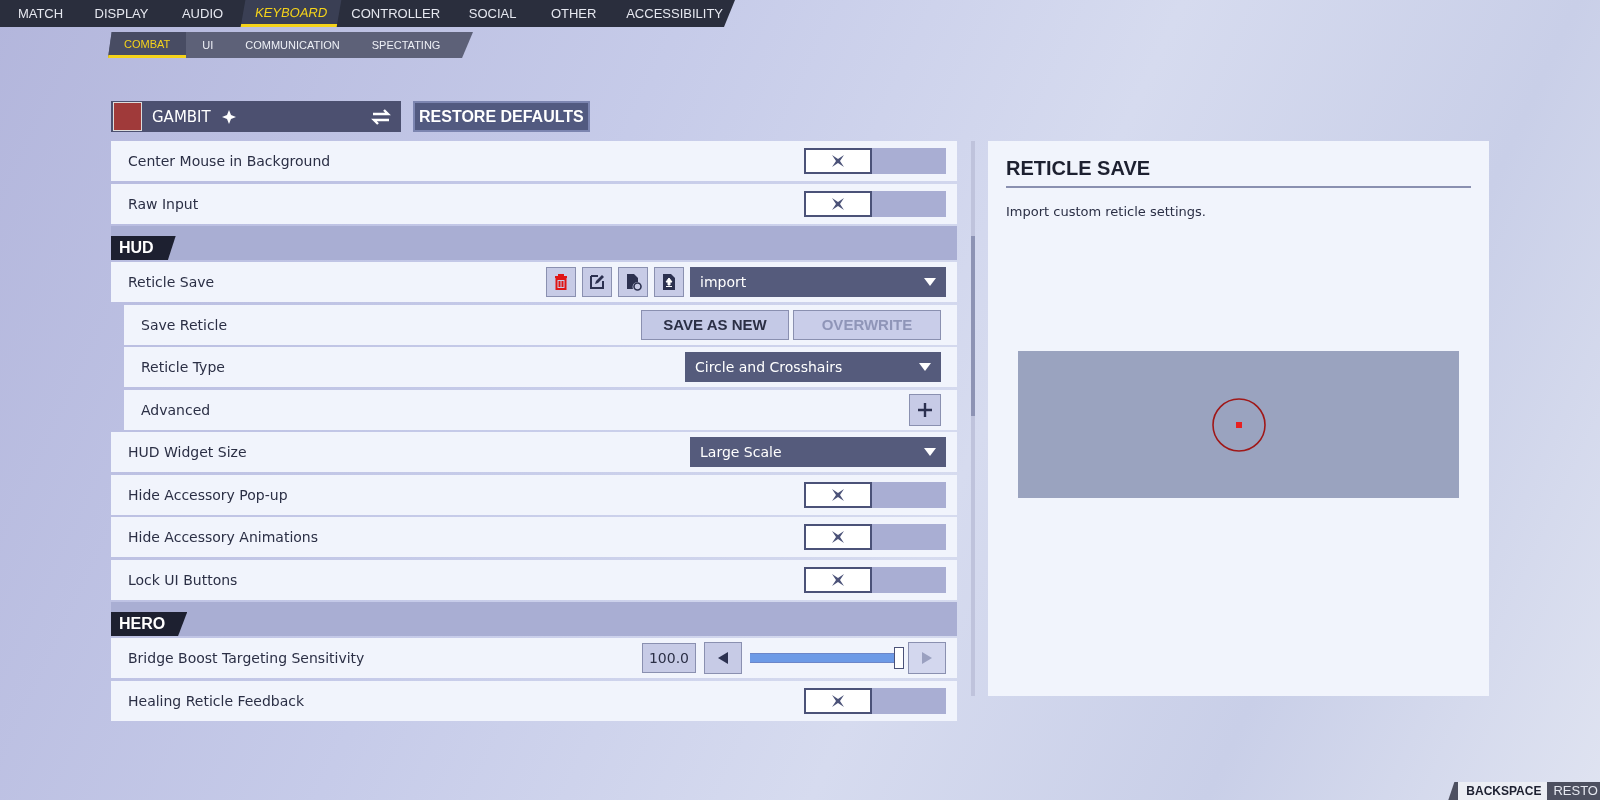 The width and height of the screenshot is (1600, 800). I want to click on key-action-label: RESTO, so click(1575, 791).